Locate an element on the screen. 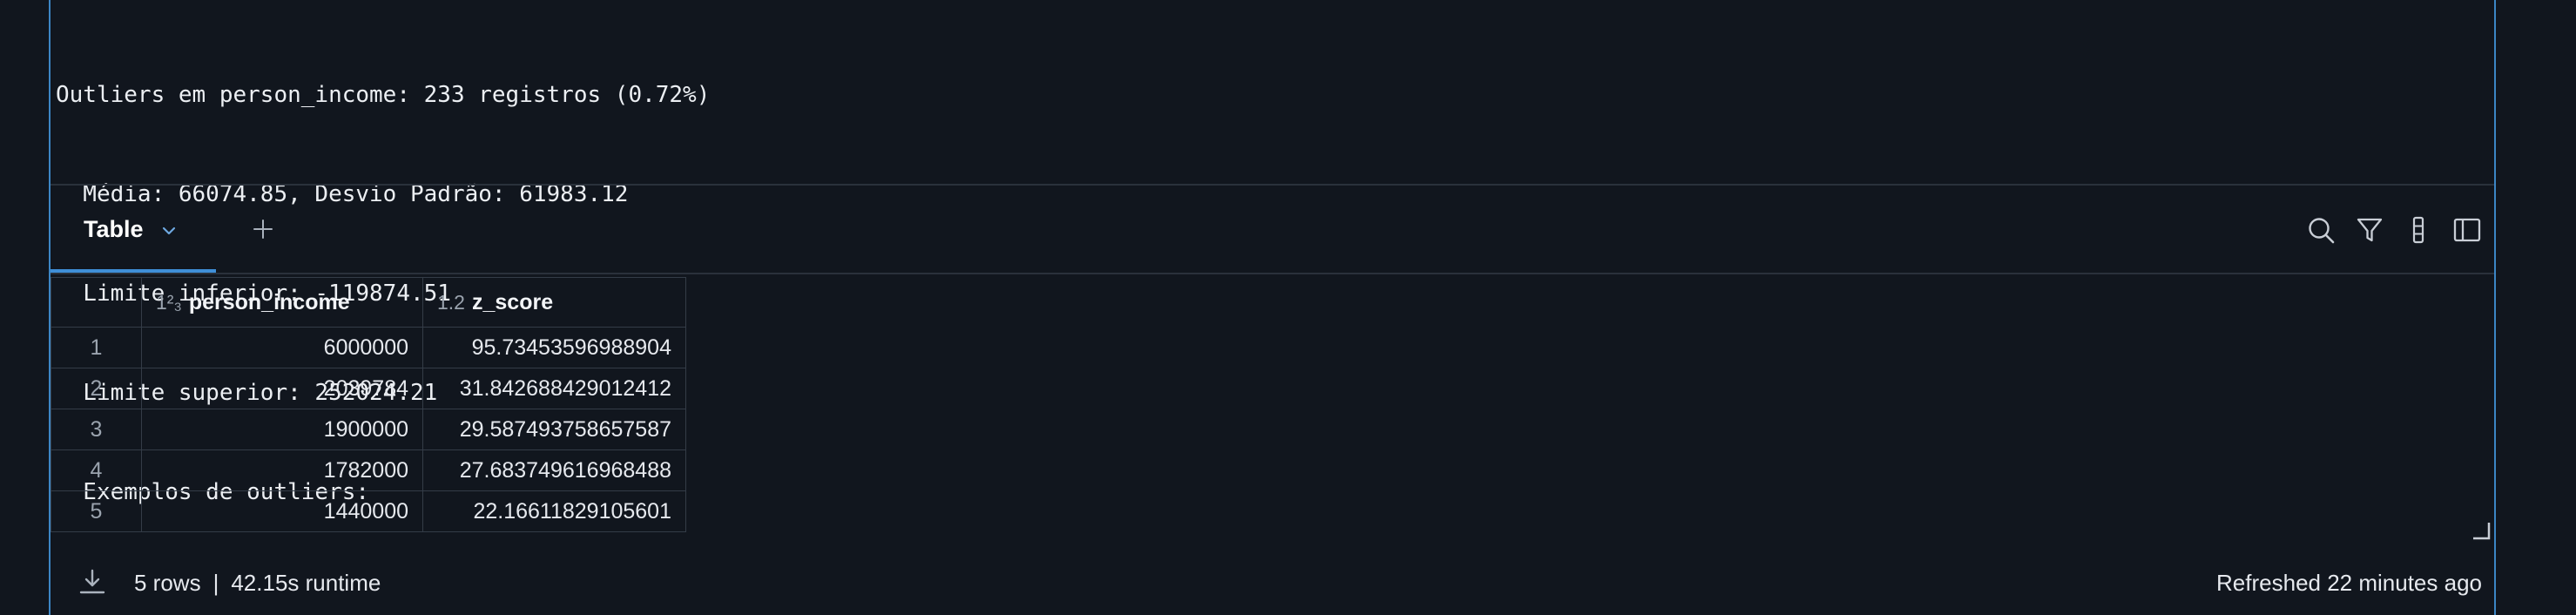  table-row: 3 1900000 29.587493758657587 is located at coordinates (369, 429).